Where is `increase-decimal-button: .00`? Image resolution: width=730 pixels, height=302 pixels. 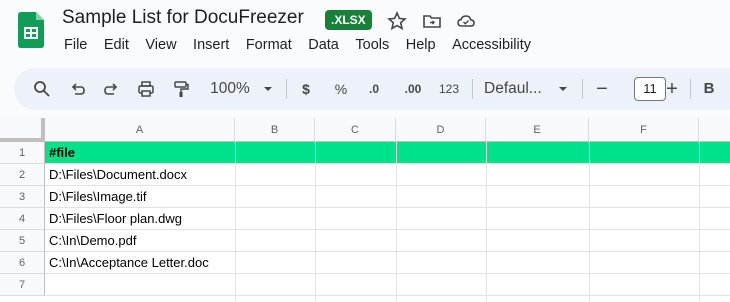 increase-decimal-button: .00 is located at coordinates (413, 89).